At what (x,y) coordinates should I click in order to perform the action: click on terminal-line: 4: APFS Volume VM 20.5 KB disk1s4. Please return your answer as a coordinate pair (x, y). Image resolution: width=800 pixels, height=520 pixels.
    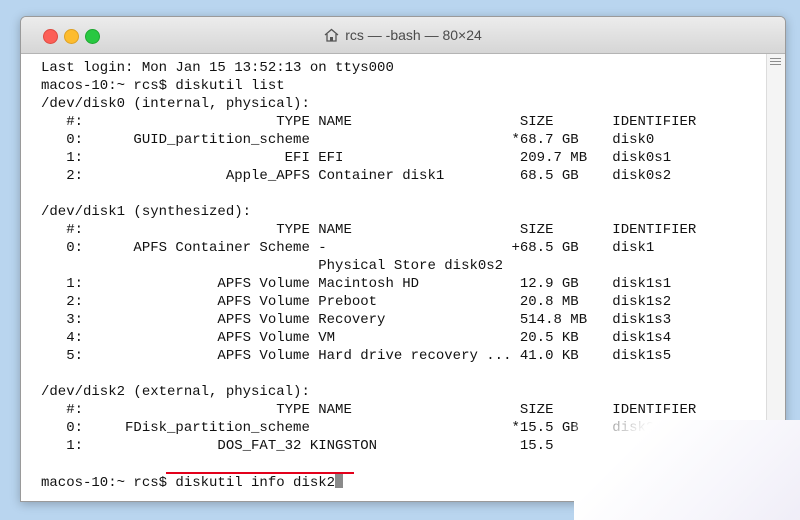
    Looking at the image, I should click on (356, 338).